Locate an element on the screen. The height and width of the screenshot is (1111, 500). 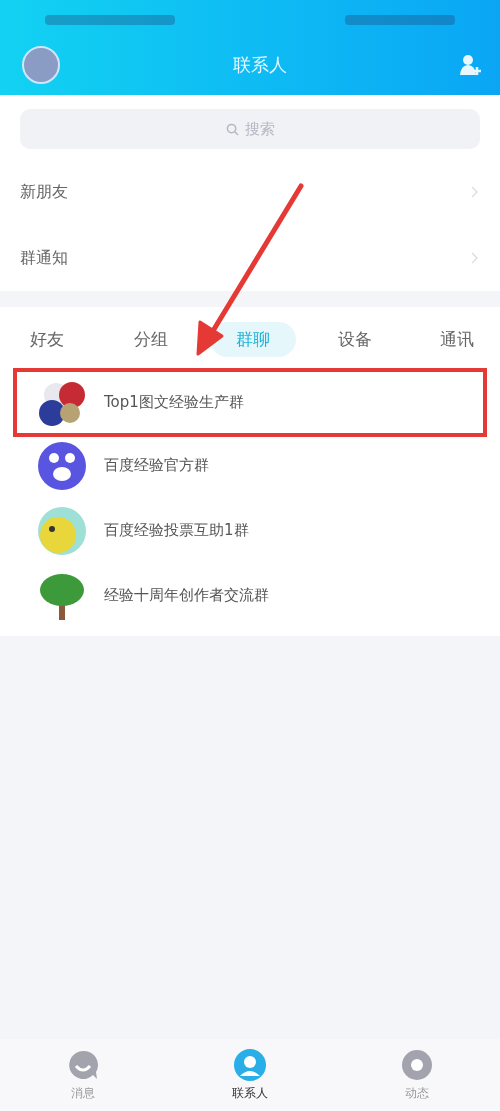
duck-avatar-icon is located at coordinates (62, 530).